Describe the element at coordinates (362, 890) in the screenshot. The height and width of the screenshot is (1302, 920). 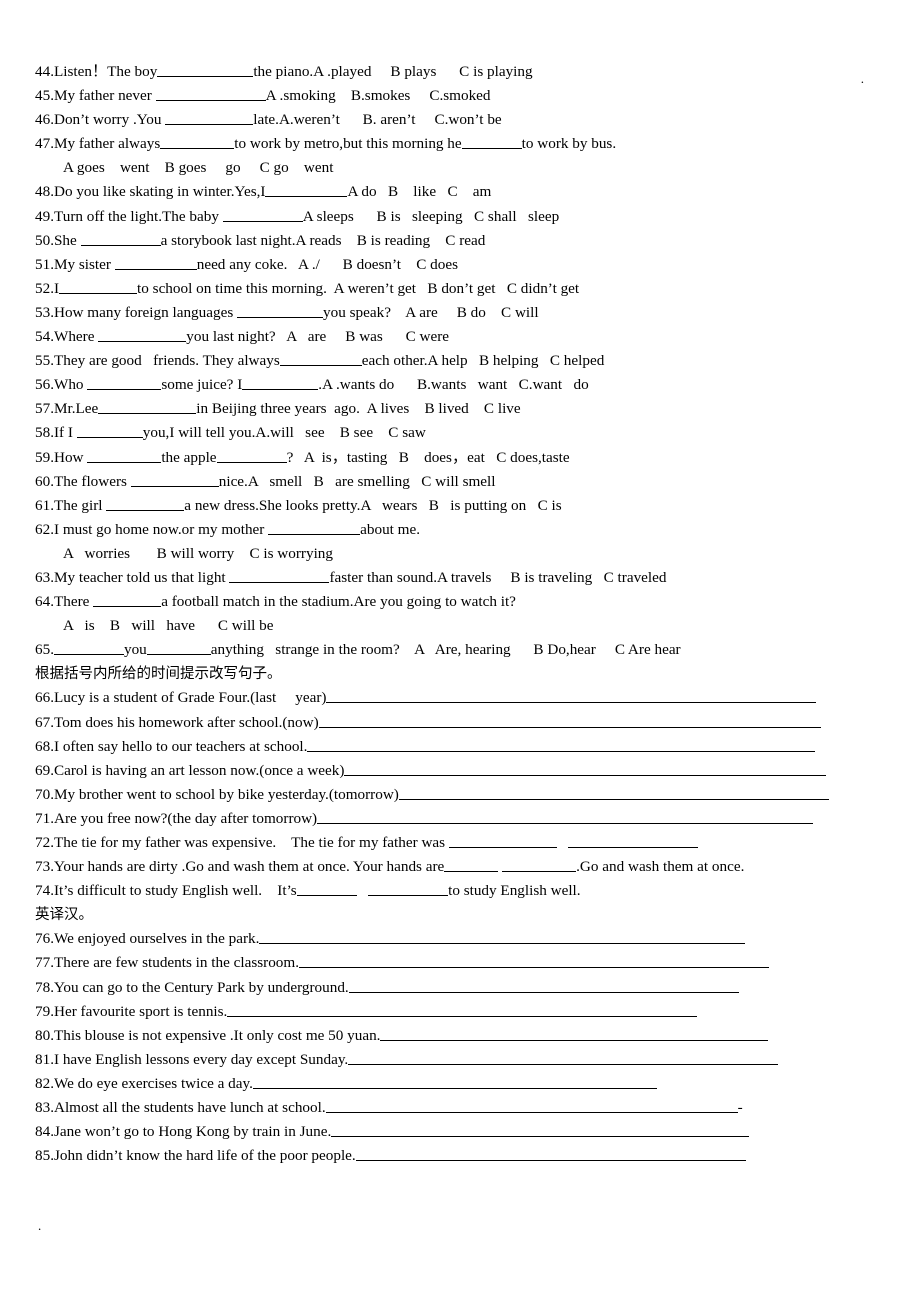
I see `question-text` at that location.